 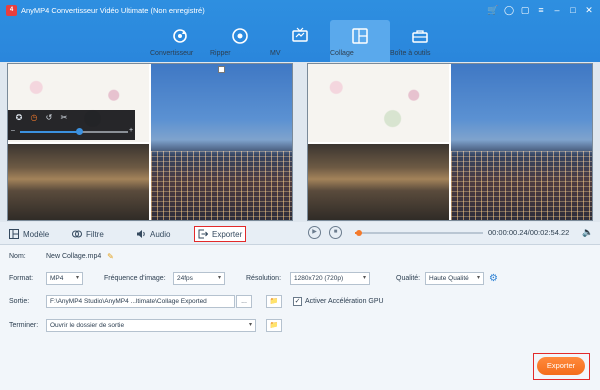 I want to click on nav-label: Convertisseur, so click(x=172, y=53).